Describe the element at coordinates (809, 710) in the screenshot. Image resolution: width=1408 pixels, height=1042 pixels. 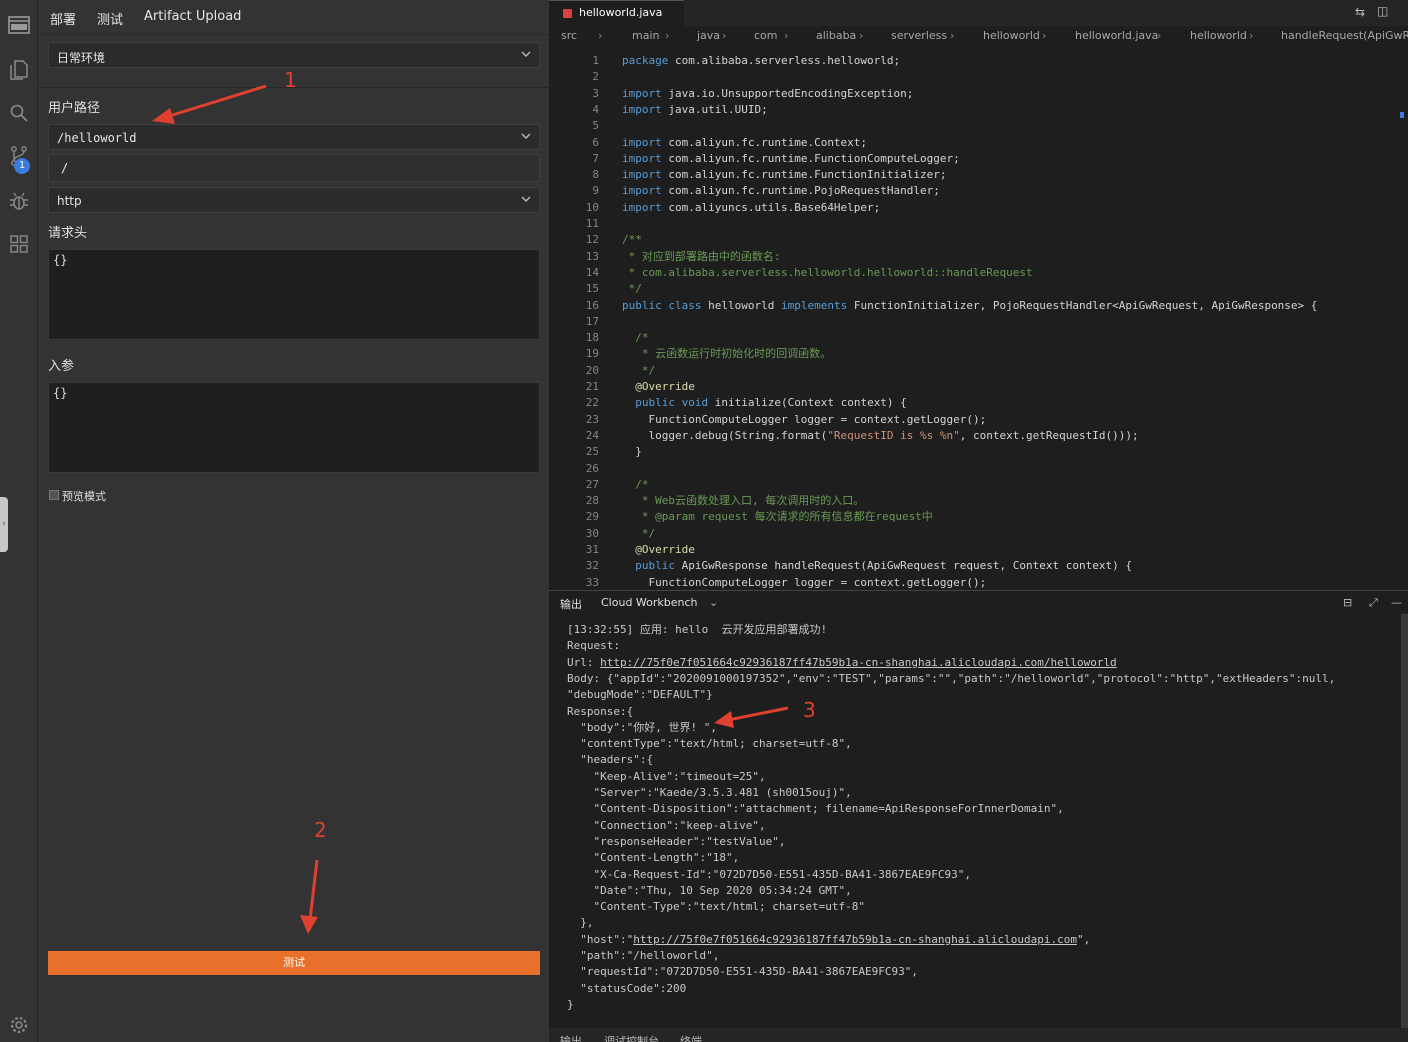
I see `annotation-number-3: 3` at that location.